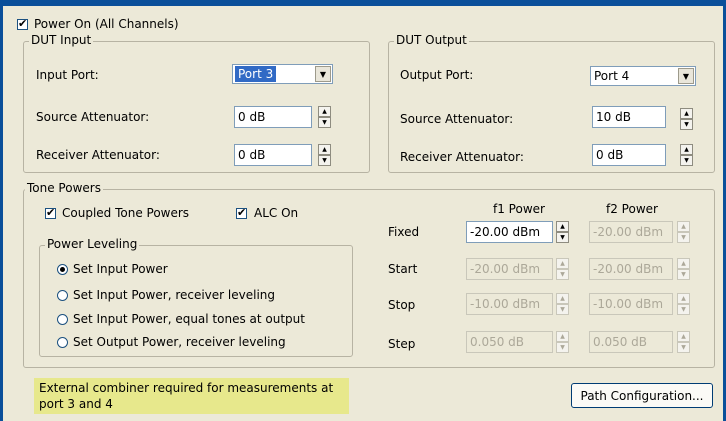 This screenshot has height=421, width=726. What do you see at coordinates (628, 269) in the screenshot?
I see `start-f2-value: -20.00 dBm` at bounding box center [628, 269].